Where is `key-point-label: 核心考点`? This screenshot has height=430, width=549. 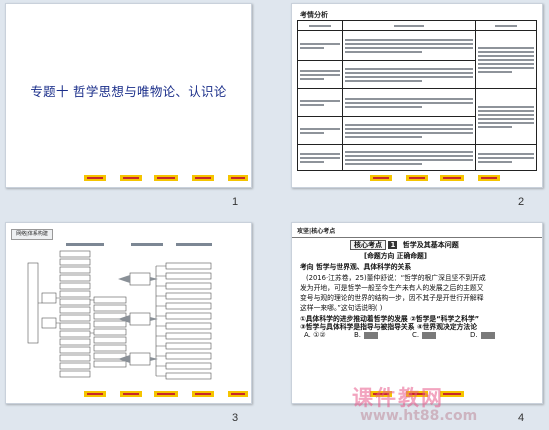 key-point-label: 核心考点 is located at coordinates (368, 245).